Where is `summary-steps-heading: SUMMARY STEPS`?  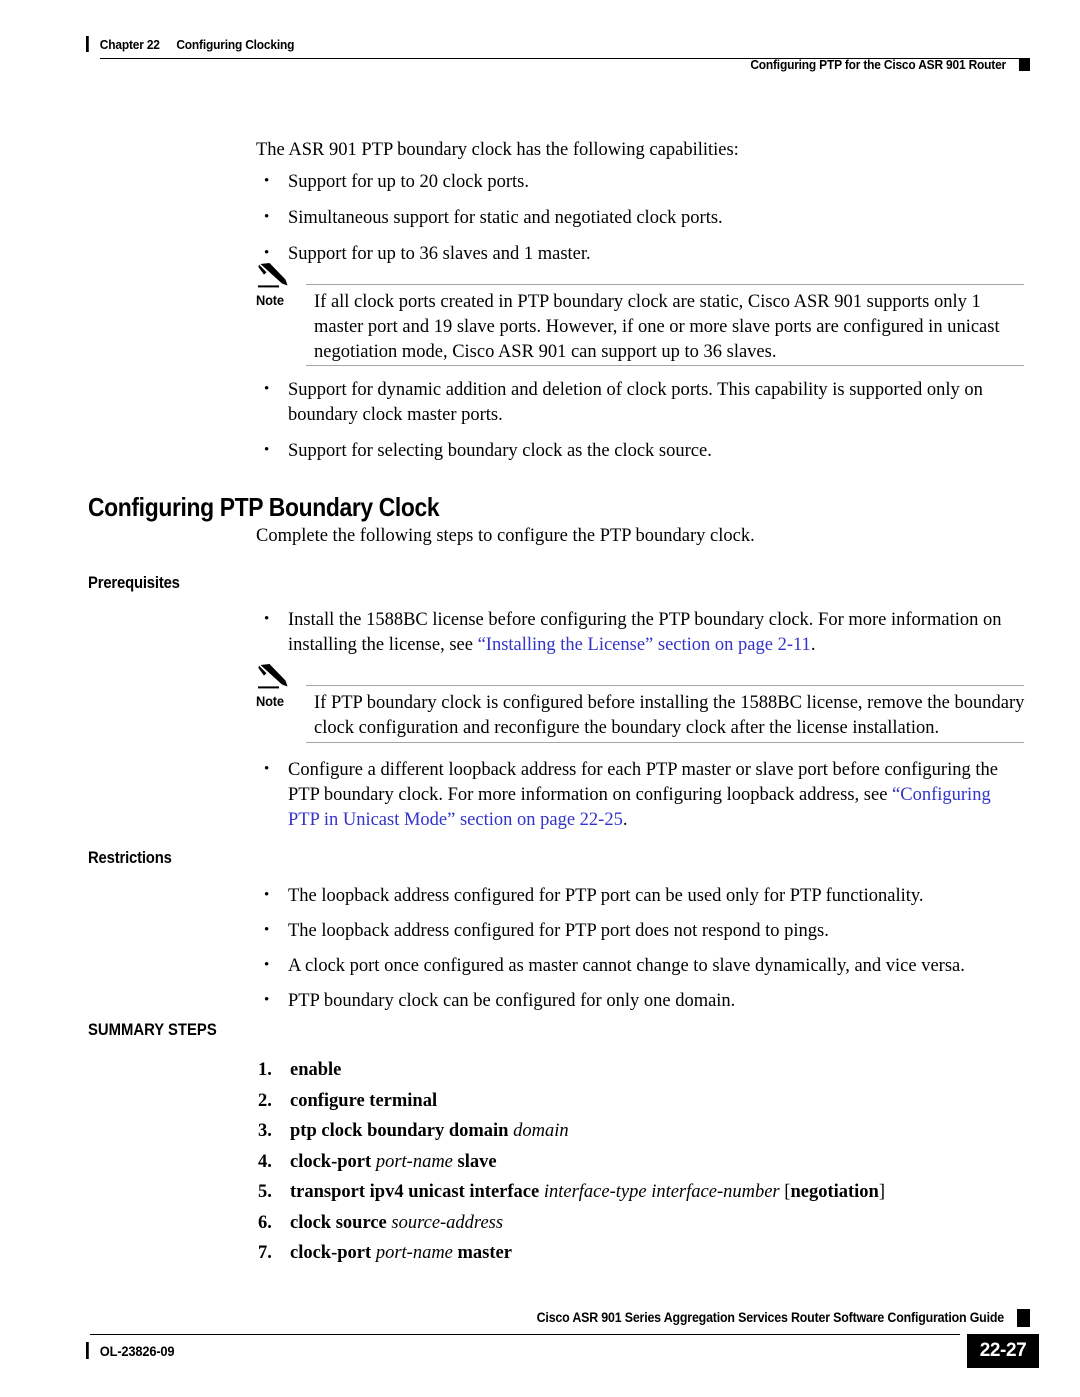 summary-steps-heading: SUMMARY STEPS is located at coordinates (152, 1030).